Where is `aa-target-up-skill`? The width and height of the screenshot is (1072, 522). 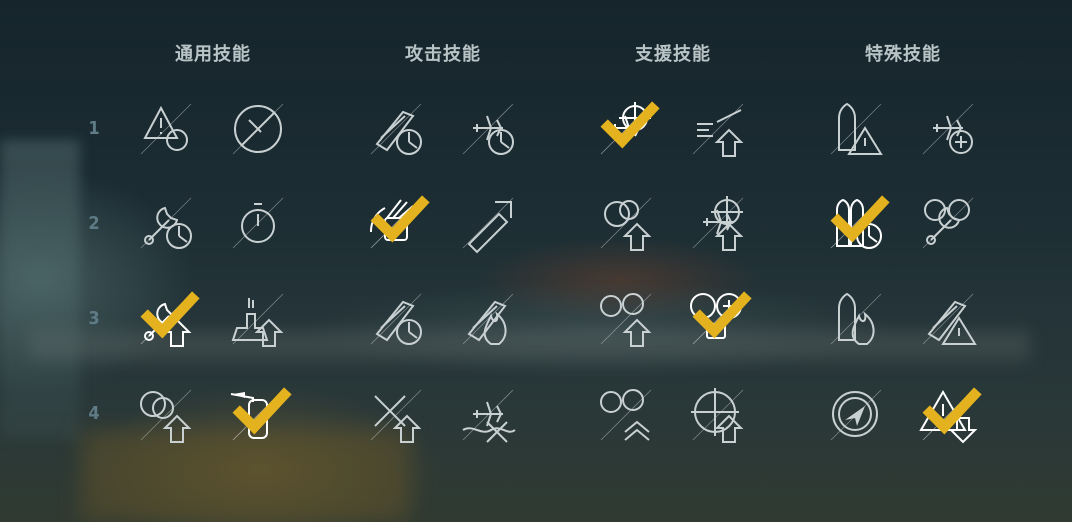 aa-target-up-skill is located at coordinates (718, 415).